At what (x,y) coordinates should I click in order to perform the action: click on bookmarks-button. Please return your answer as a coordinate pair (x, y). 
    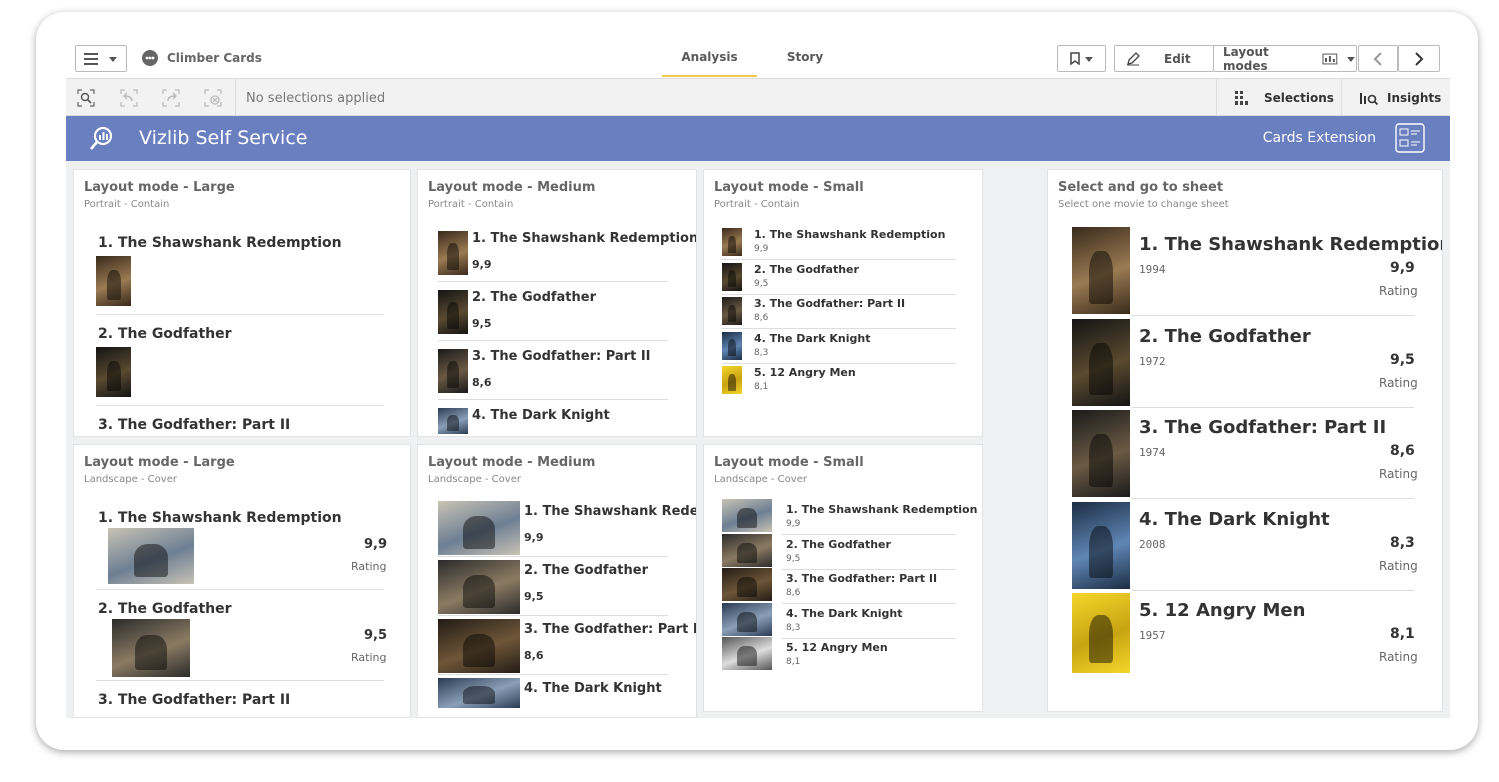
    Looking at the image, I should click on (1081, 58).